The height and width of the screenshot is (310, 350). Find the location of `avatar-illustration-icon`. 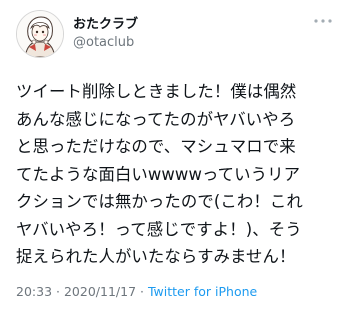

avatar-illustration-icon is located at coordinates (40, 34).